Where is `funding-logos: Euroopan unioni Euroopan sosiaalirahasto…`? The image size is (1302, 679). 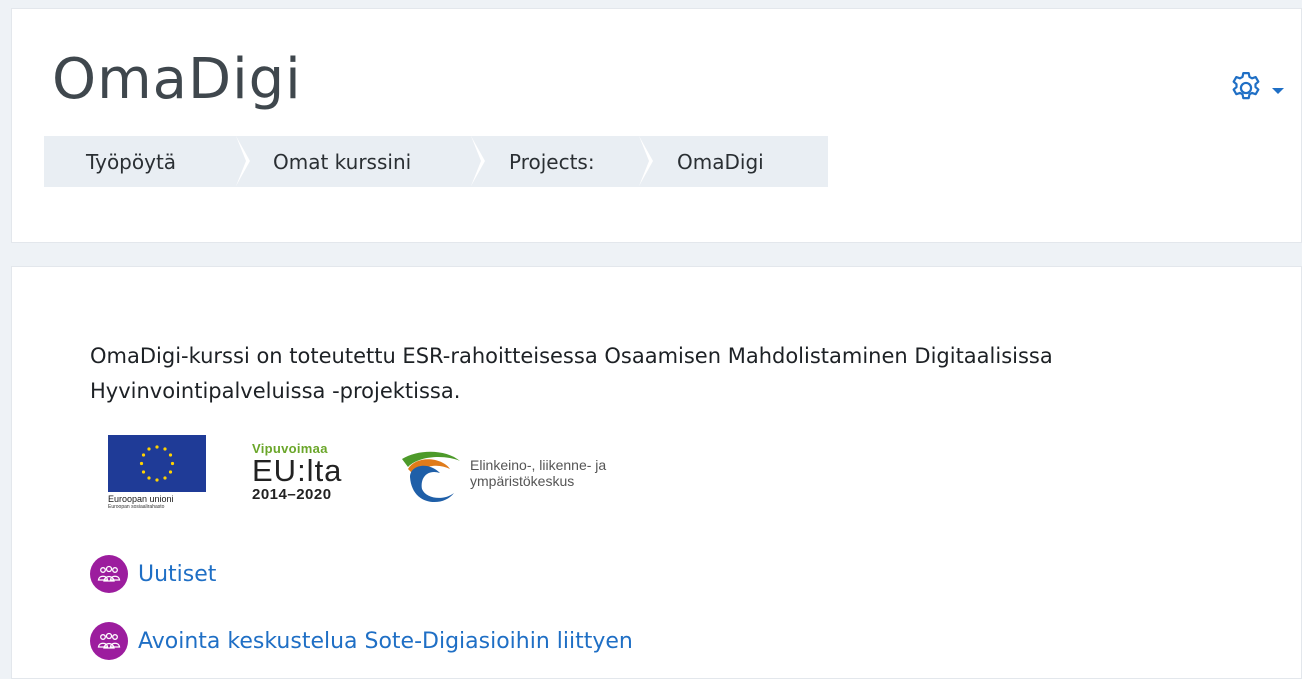 funding-logos: Euroopan unioni Euroopan sosiaalirahasto… is located at coordinates (388, 477).